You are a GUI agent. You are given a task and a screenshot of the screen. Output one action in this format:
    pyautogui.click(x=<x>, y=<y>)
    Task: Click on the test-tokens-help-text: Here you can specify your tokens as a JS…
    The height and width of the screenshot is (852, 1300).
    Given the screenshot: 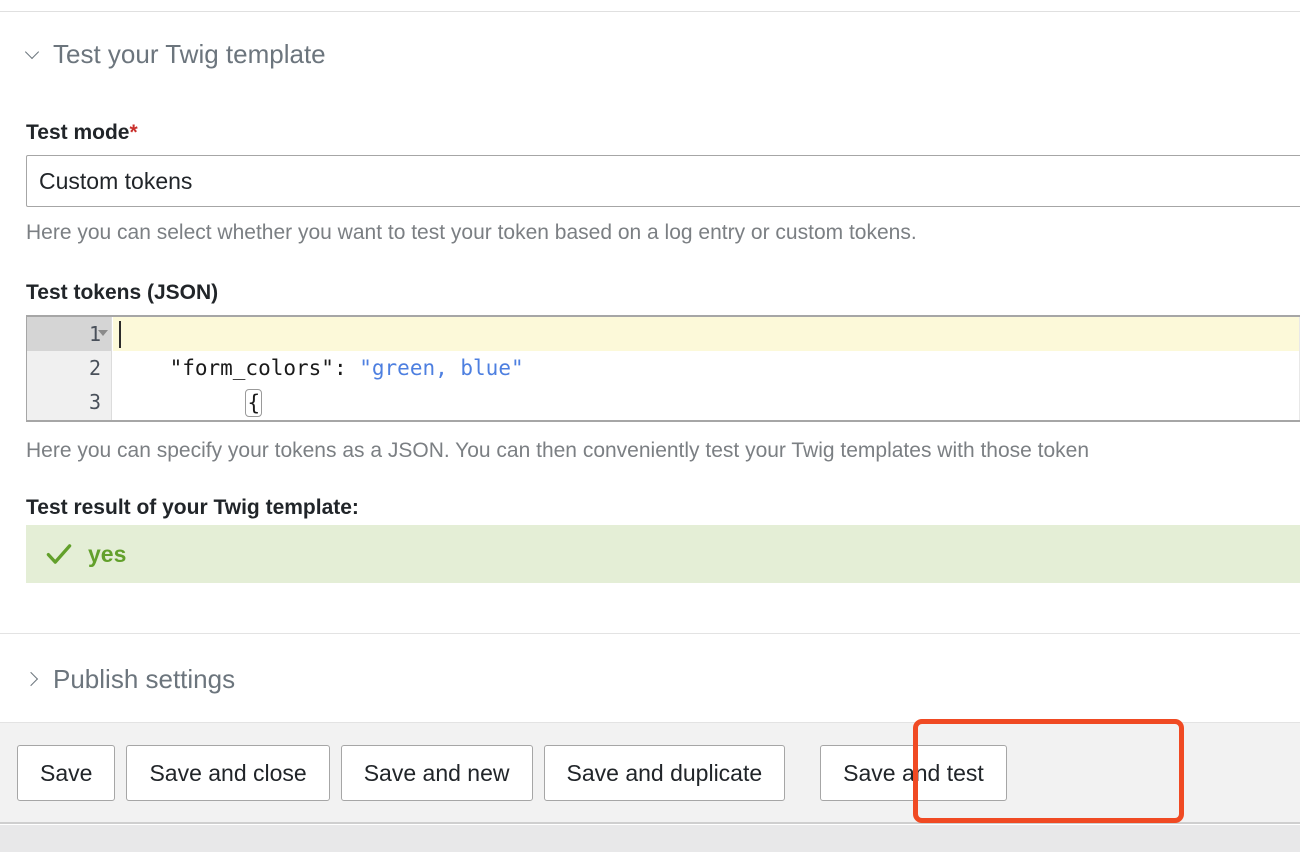 What is the action you would take?
    pyautogui.click(x=558, y=450)
    